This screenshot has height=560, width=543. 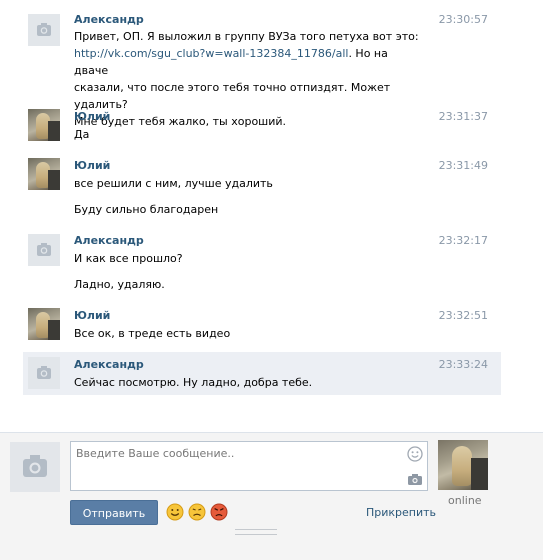 I want to click on message-text: Сейчас посмотрю. Ну ладно, добра тебе., so click(x=246, y=382).